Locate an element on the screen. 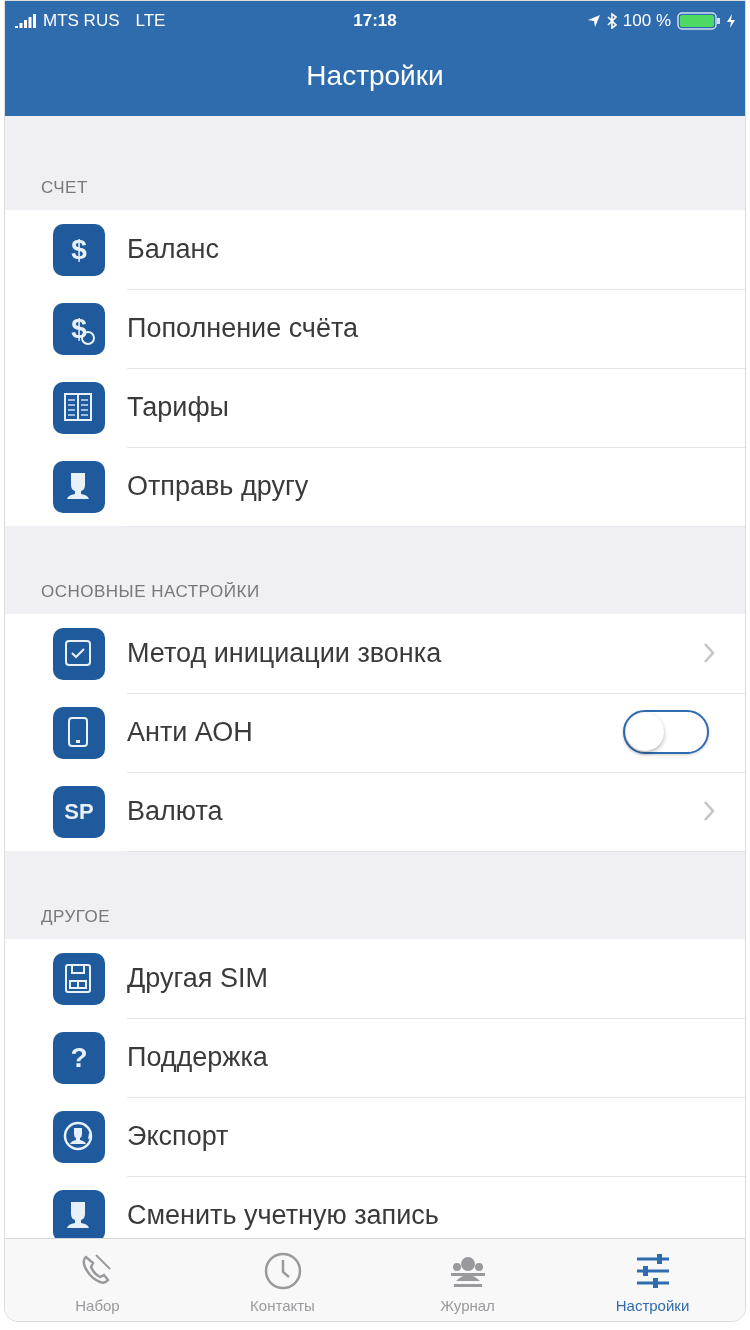  nav-title: Настройки is located at coordinates (375, 76).